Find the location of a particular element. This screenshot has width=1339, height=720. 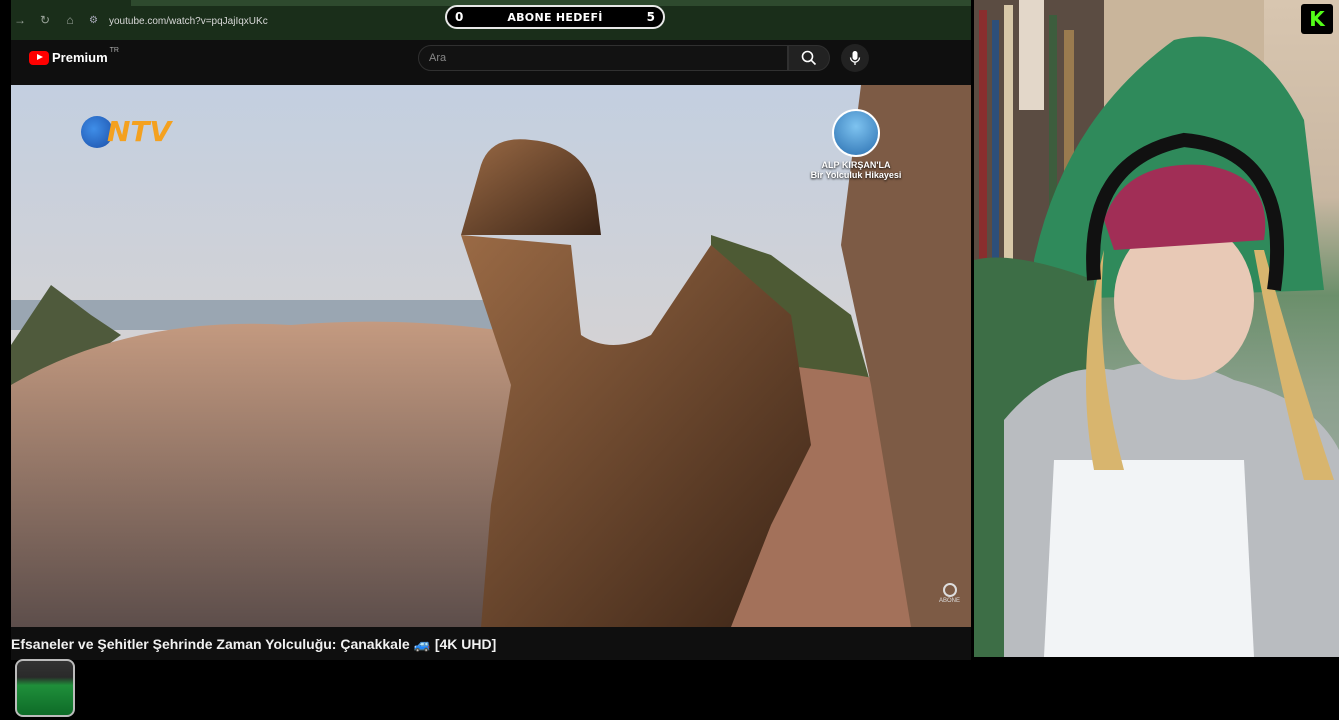

channel-watermark: ALP KIRŞAN'LA Bir Yolculuk Hikayesi is located at coordinates (856, 144).